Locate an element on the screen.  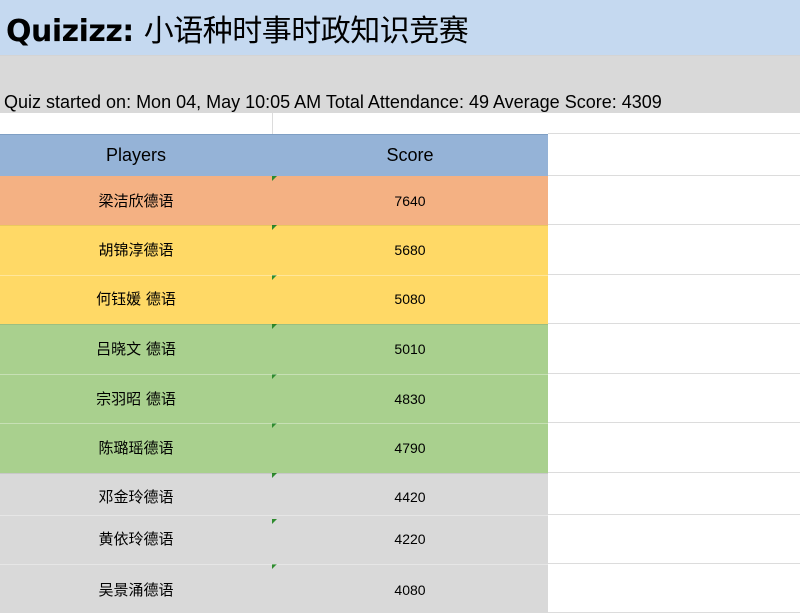
table-row: 梁洁欣德语 7640 is located at coordinates (274, 200).